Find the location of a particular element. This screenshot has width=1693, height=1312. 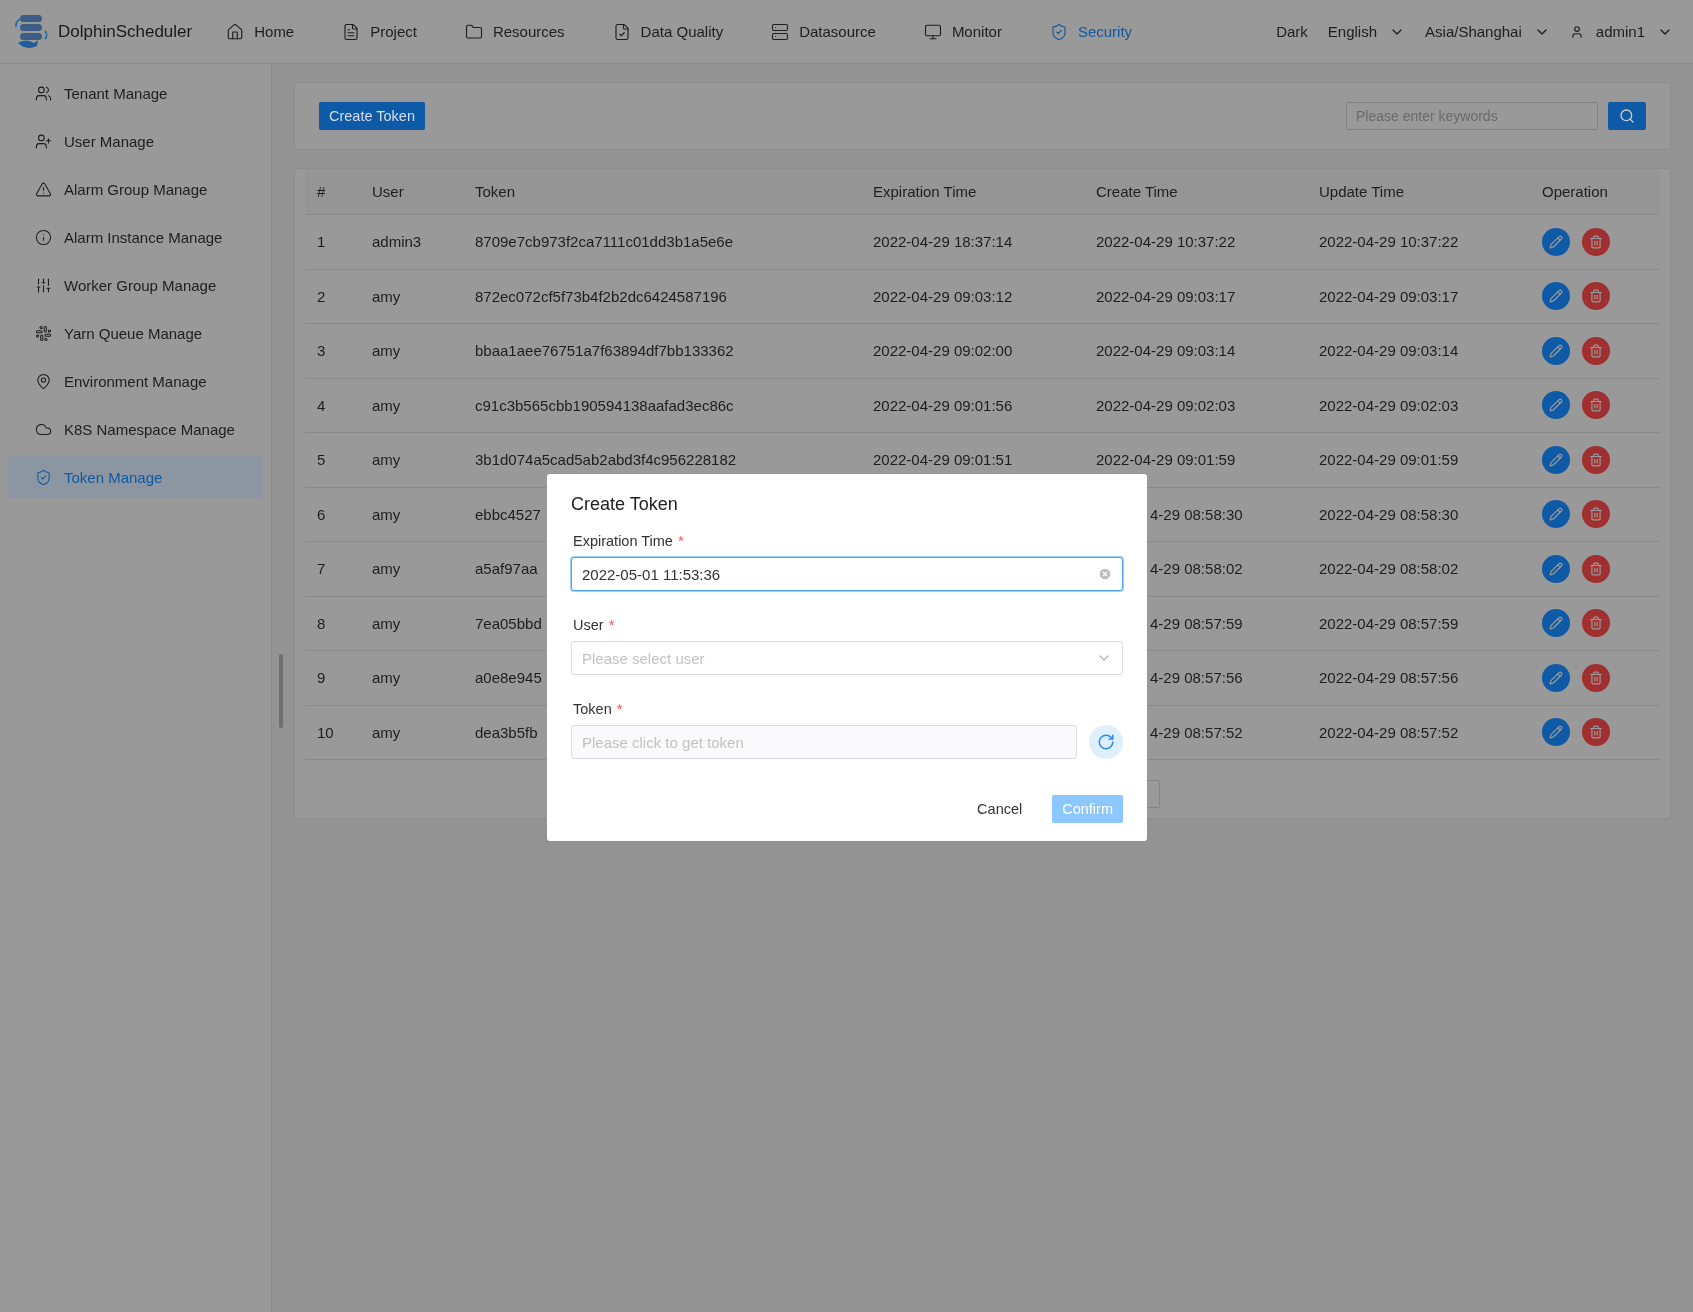

search-icon is located at coordinates (1627, 116).